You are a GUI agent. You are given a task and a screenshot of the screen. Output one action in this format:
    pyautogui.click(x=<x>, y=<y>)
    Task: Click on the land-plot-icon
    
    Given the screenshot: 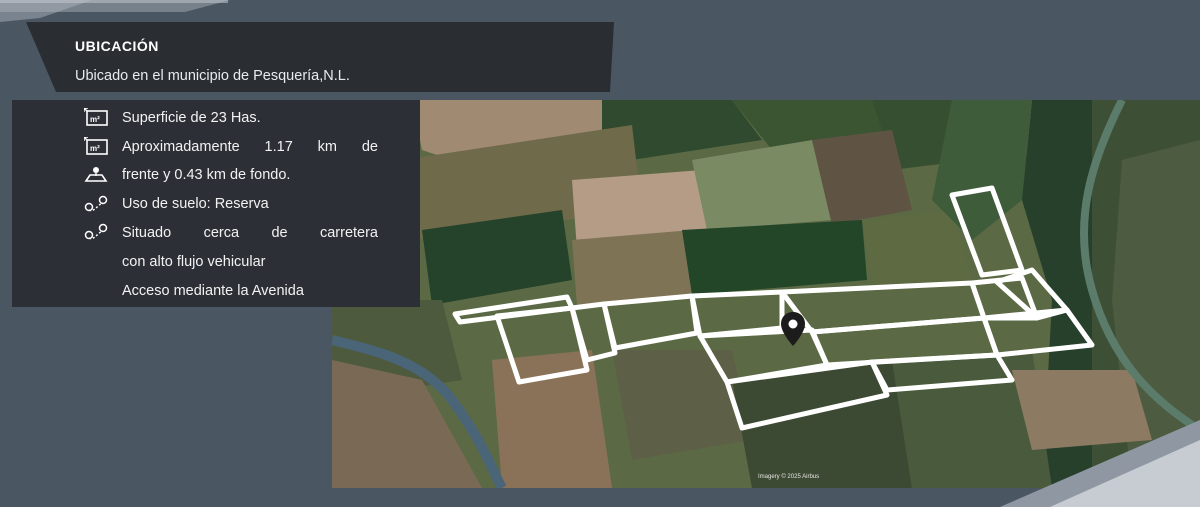 What is the action you would take?
    pyautogui.click(x=97, y=175)
    